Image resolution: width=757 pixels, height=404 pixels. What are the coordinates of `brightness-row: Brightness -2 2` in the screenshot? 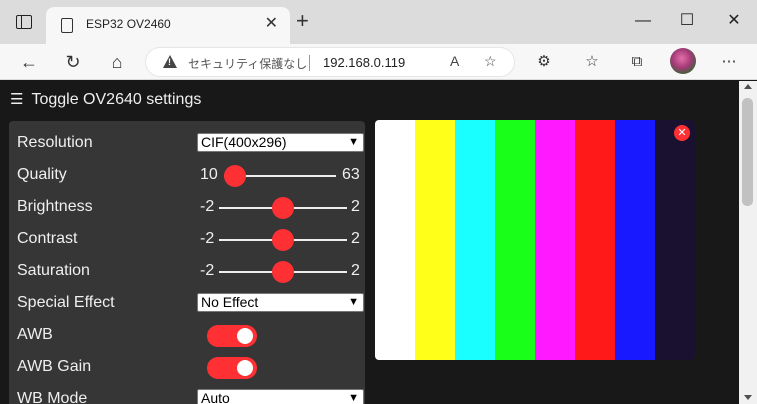 It's located at (188, 208).